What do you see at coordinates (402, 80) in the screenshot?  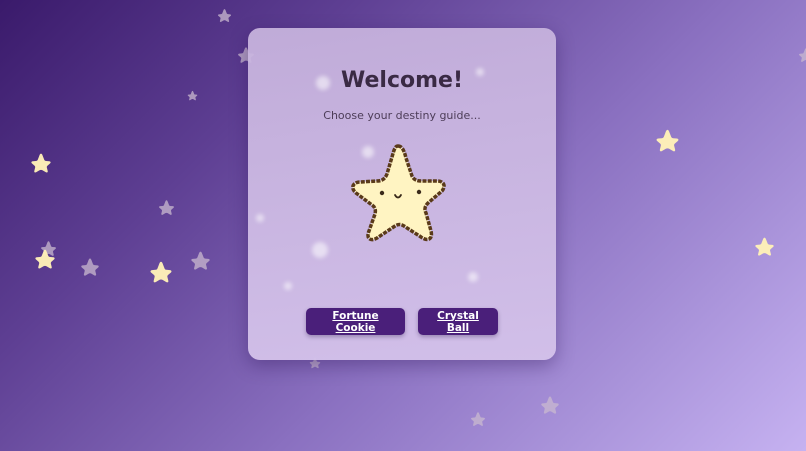 I see `welcome-title: Welcome!` at bounding box center [402, 80].